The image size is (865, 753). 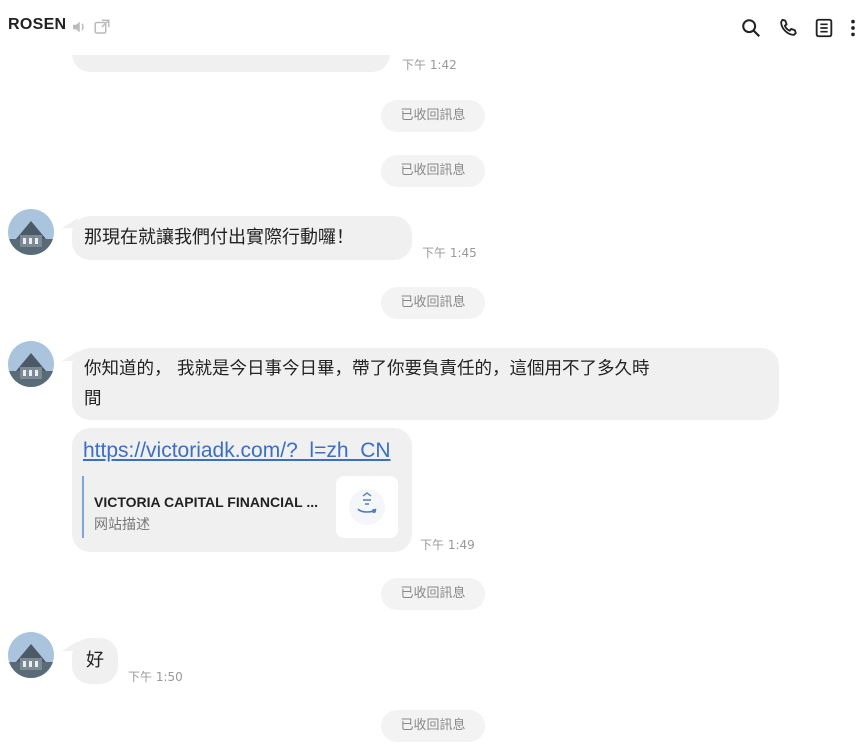 What do you see at coordinates (788, 28) in the screenshot?
I see `phone-icon` at bounding box center [788, 28].